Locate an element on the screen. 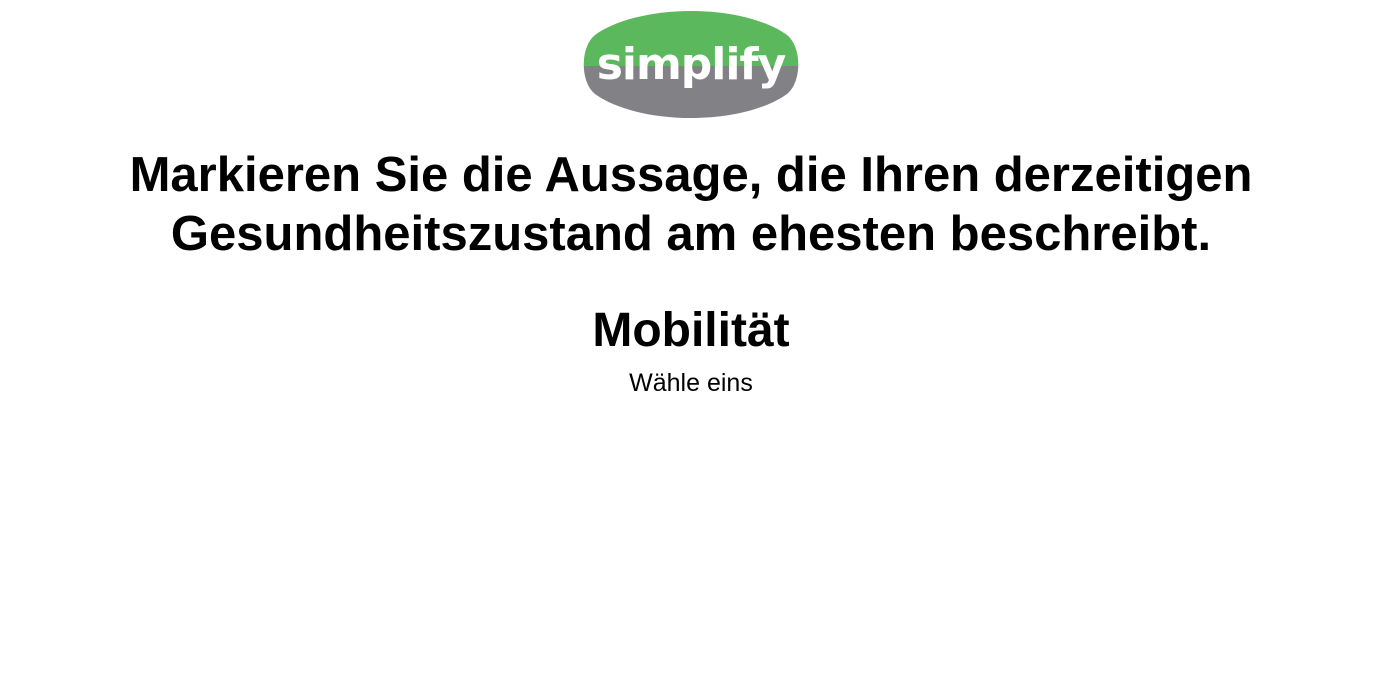 This screenshot has height=683, width=1382. logo-text: simplify is located at coordinates (691, 64).